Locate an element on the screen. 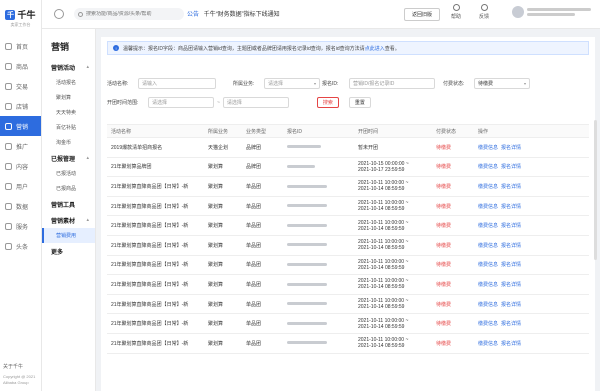  subnav-item: 已报商品 is located at coordinates (68, 188).